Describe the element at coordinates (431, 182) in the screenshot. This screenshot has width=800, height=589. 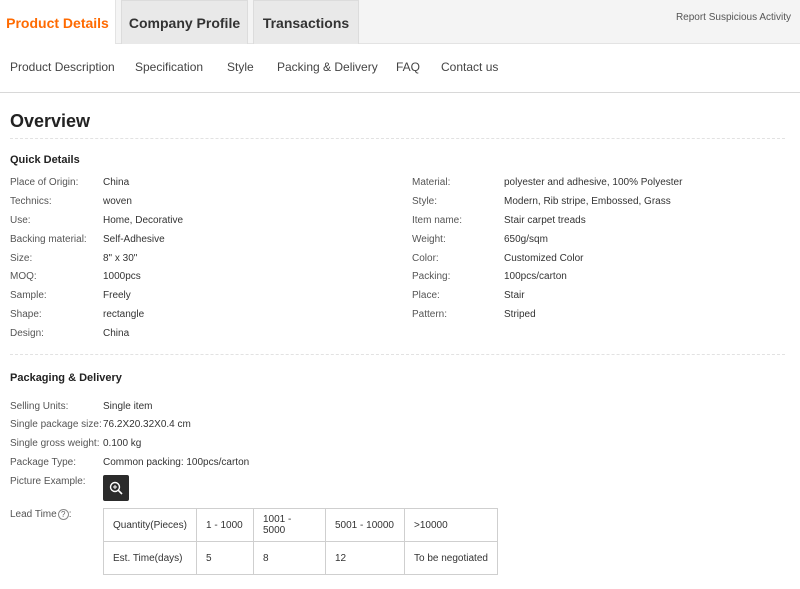
I see `detail-label: Material:` at that location.